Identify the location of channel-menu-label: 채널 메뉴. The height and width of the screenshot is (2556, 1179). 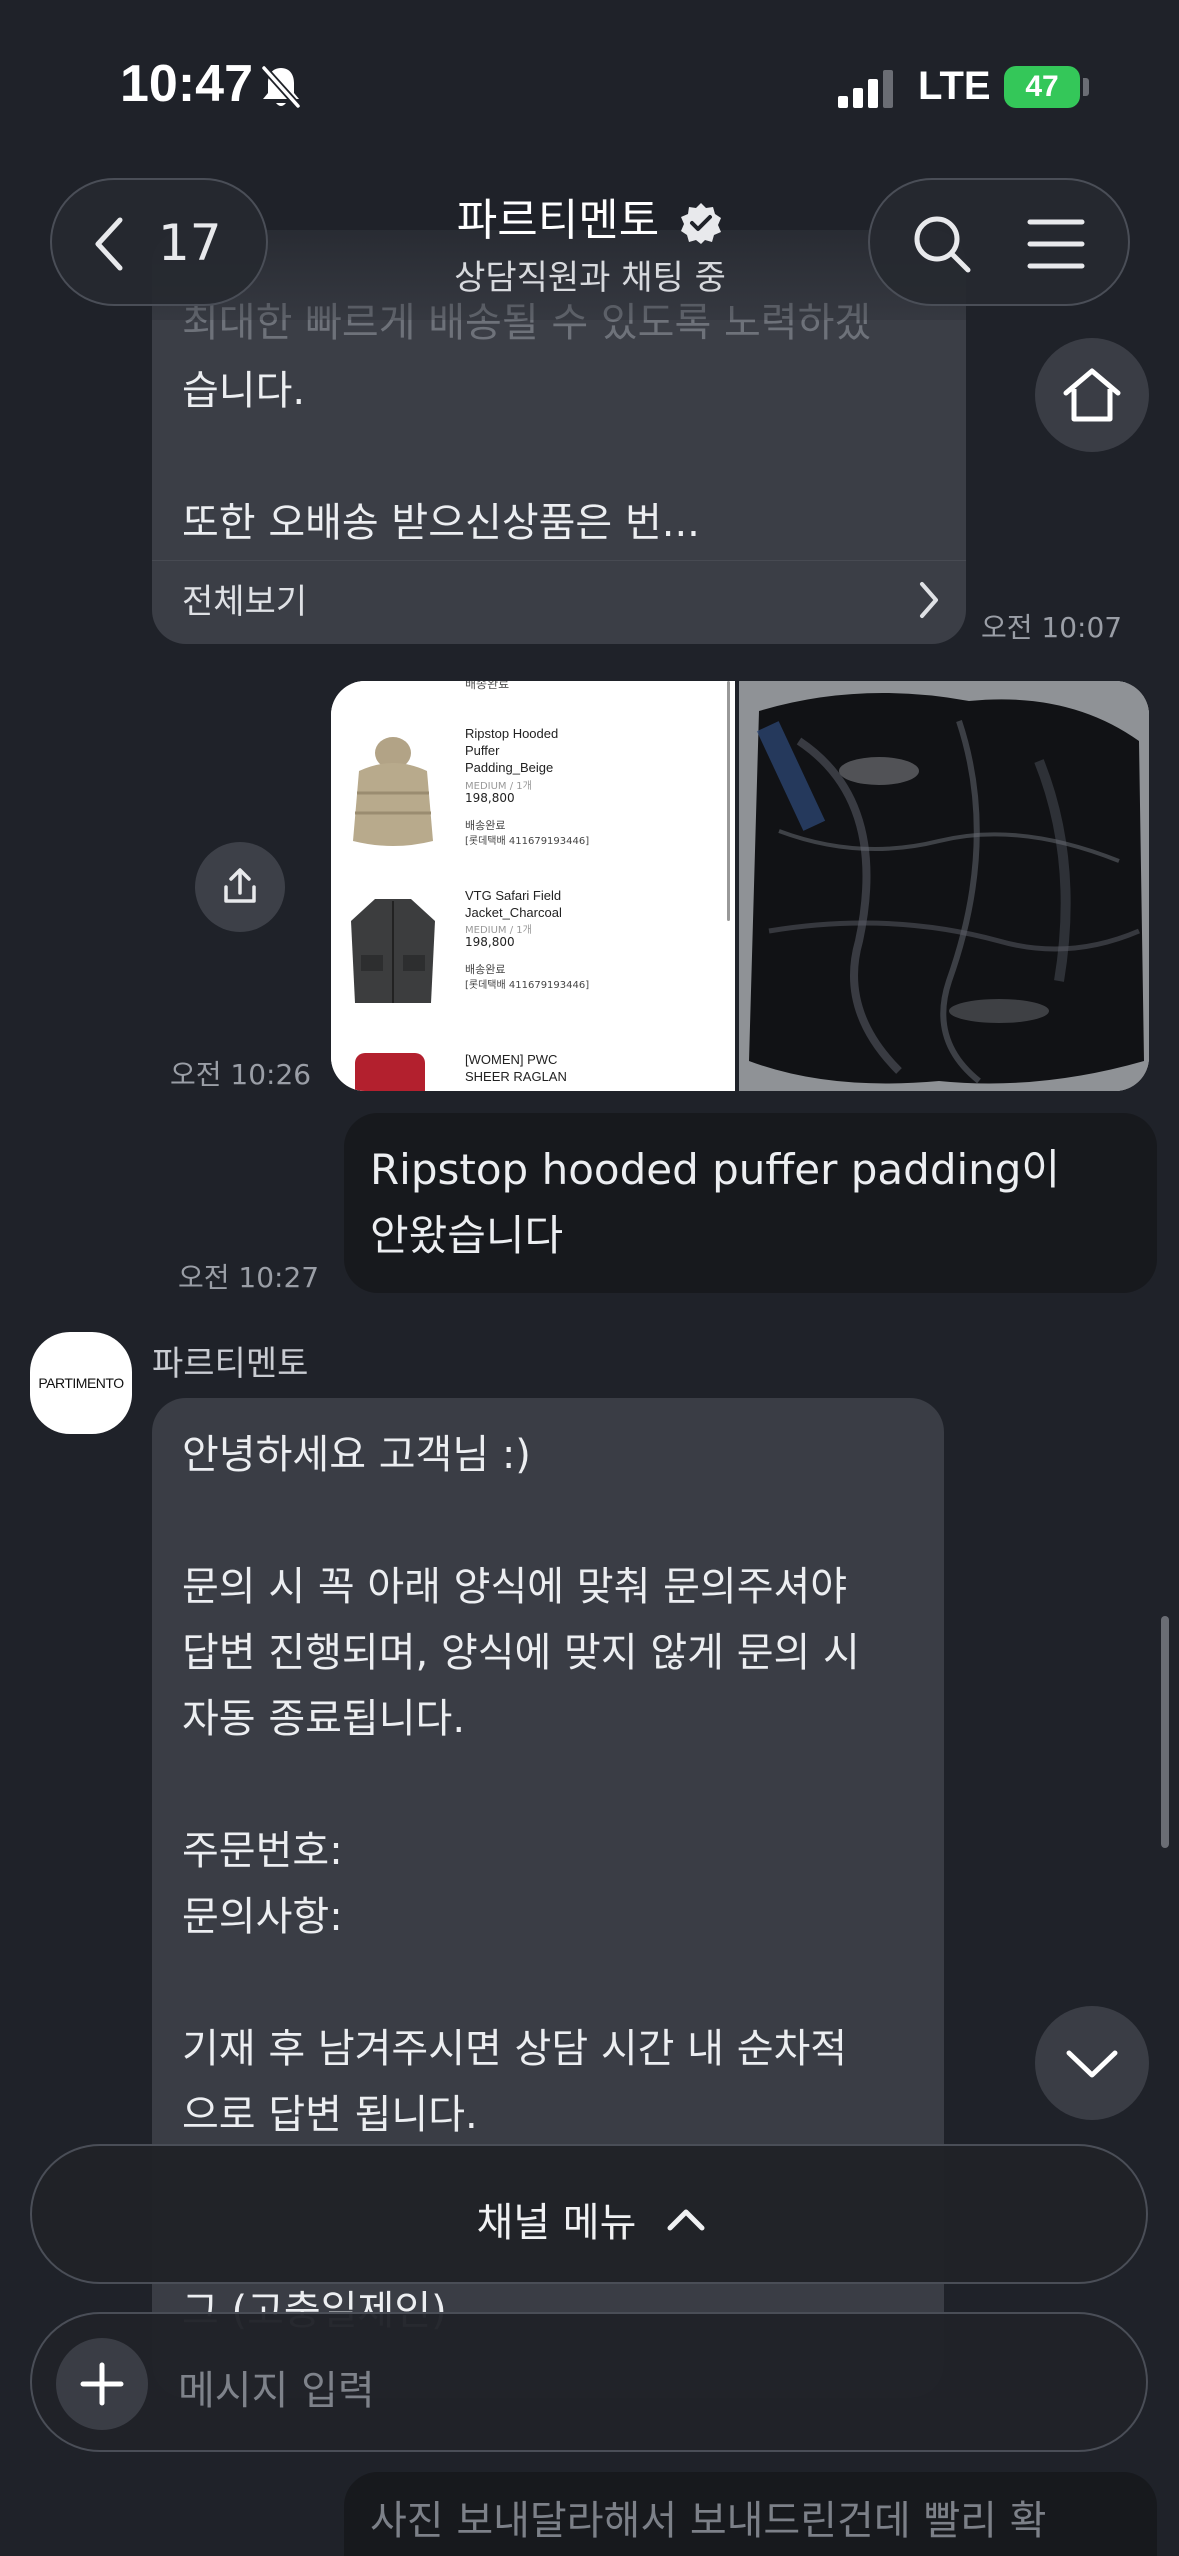
(556, 2223).